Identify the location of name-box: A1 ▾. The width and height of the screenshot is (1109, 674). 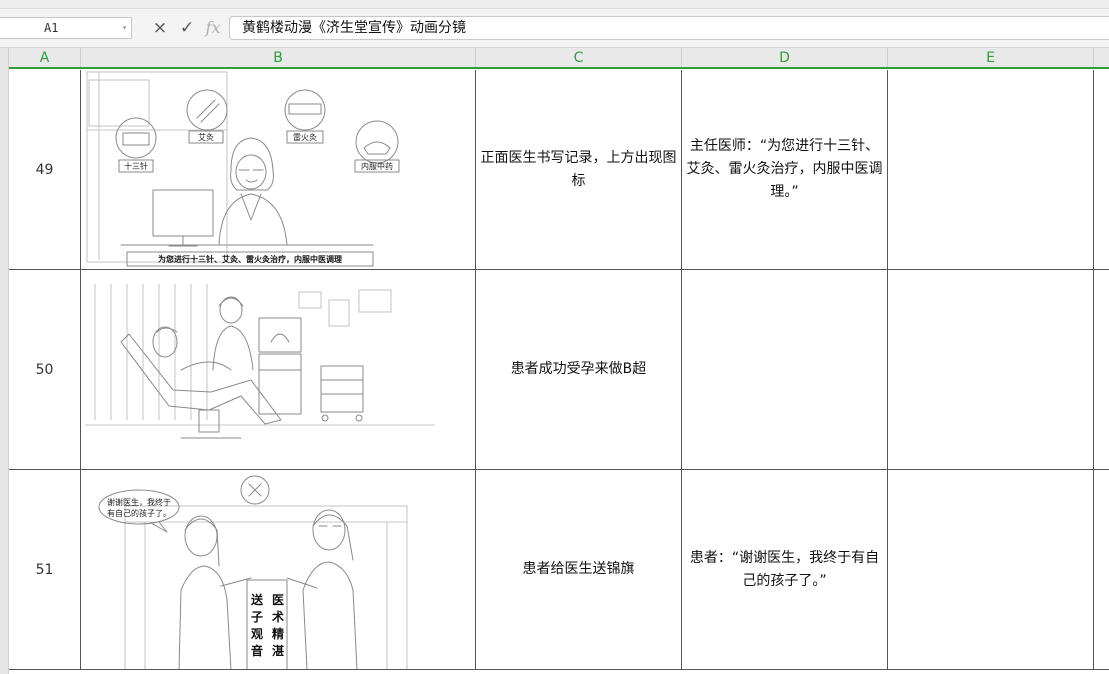
(66, 28).